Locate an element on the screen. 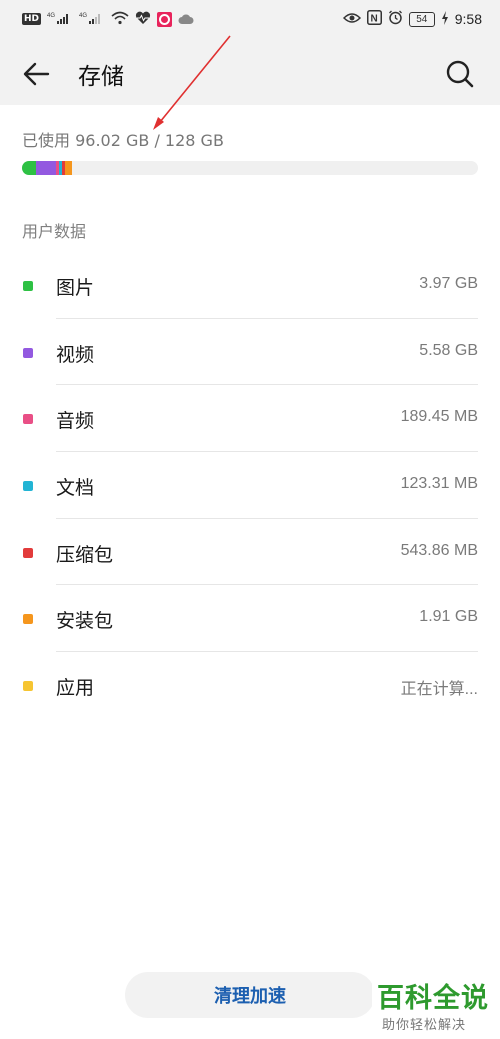  storage-category-row: 图片 3.97 GB is located at coordinates (250, 285).